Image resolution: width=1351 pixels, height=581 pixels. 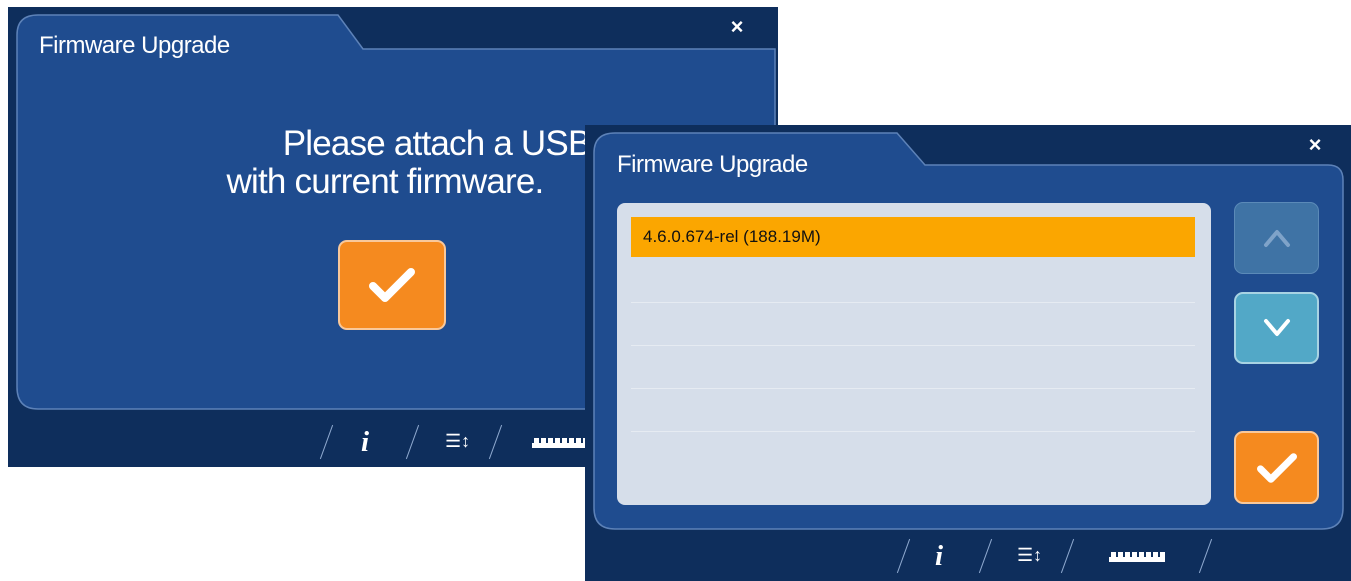 I want to click on chevron-up-icon, so click(x=1276, y=238).